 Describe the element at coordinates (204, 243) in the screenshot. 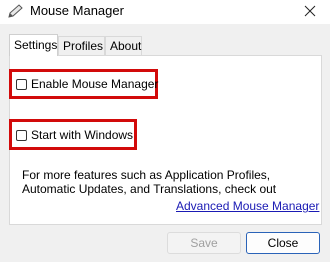

I see `save-button: Save` at that location.